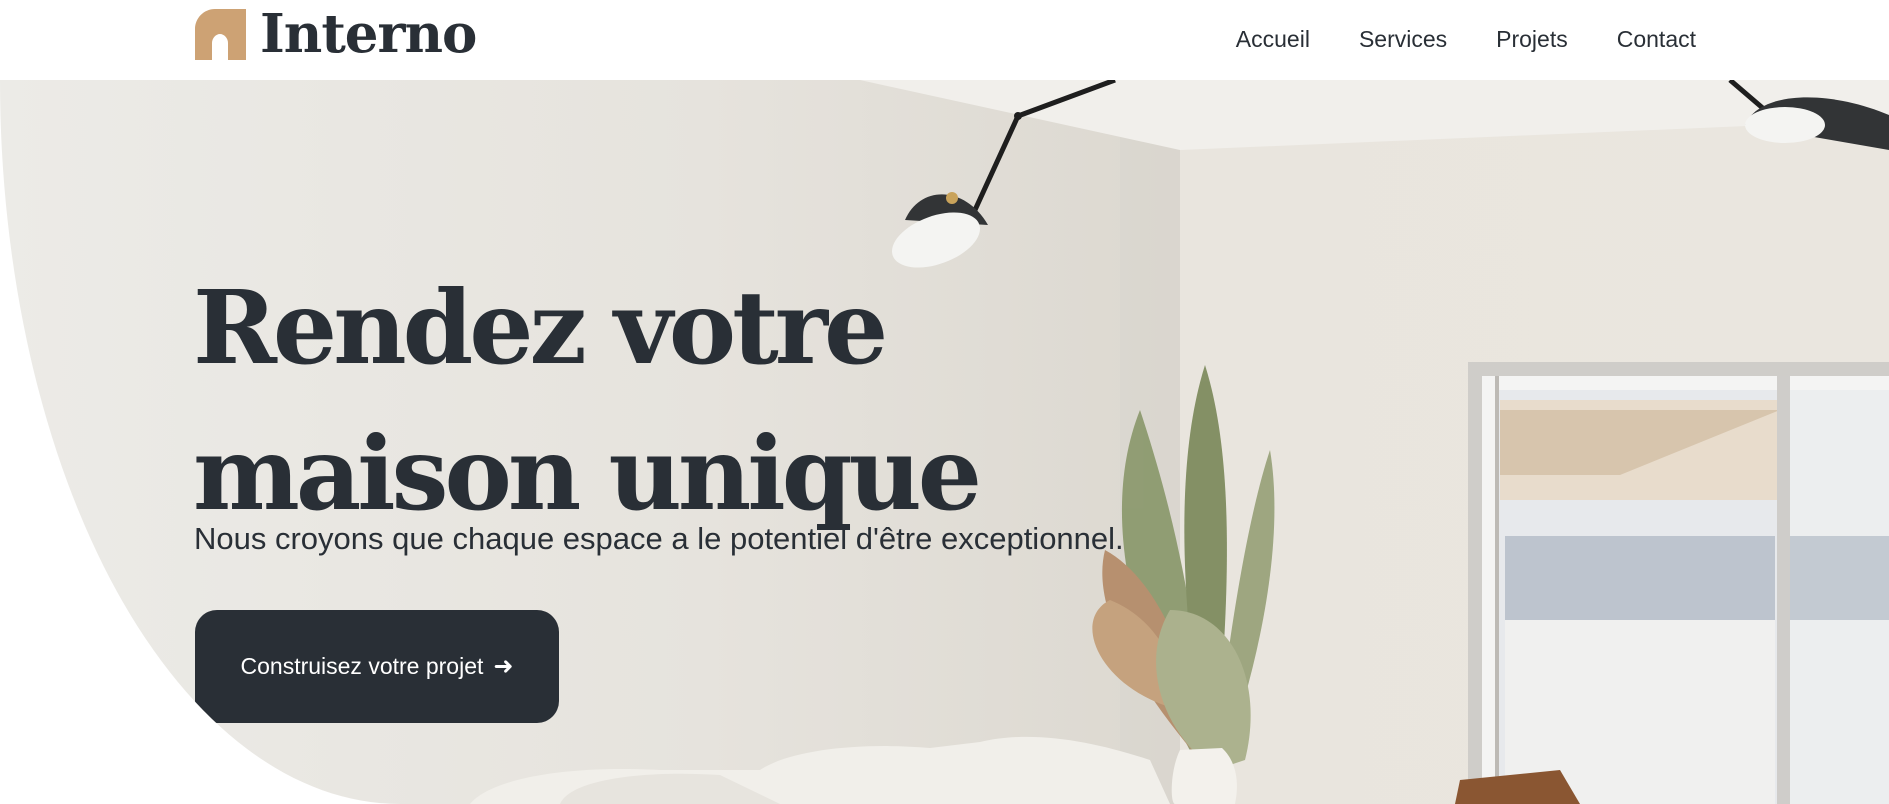  What do you see at coordinates (1273, 39) in the screenshot?
I see `nav-item-accueil: Accueil` at bounding box center [1273, 39].